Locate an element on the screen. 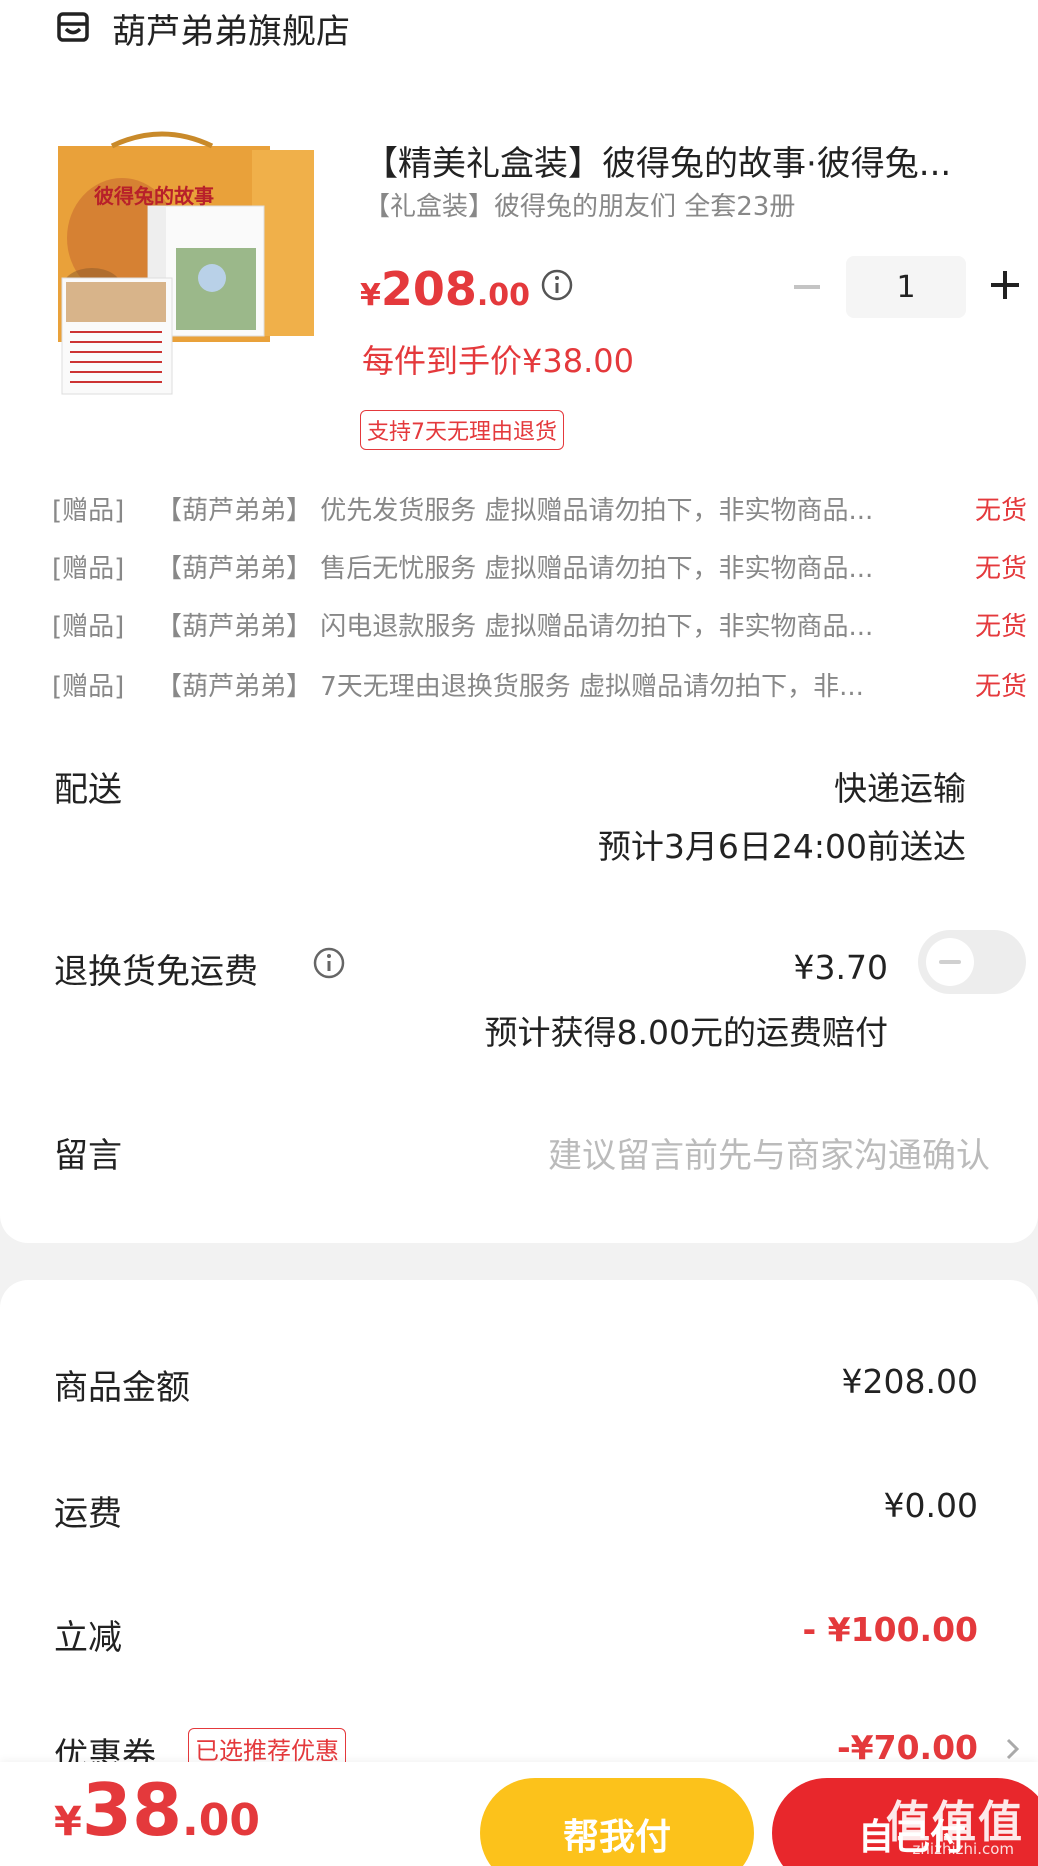 This screenshot has height=1866, width=1038. return-insurance-toggle is located at coordinates (972, 962).